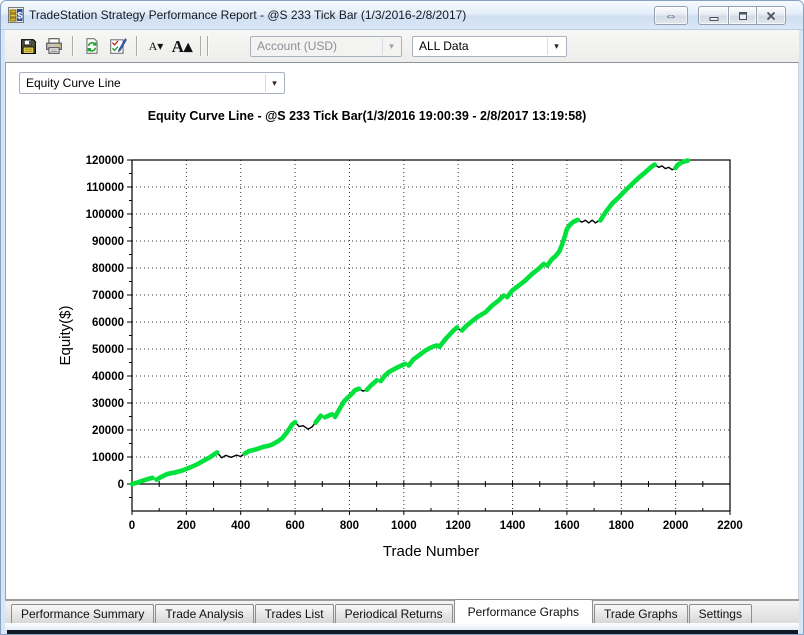 The image size is (804, 635). Describe the element at coordinates (105, 161) in the screenshot. I see `svg-text: 120000` at that location.